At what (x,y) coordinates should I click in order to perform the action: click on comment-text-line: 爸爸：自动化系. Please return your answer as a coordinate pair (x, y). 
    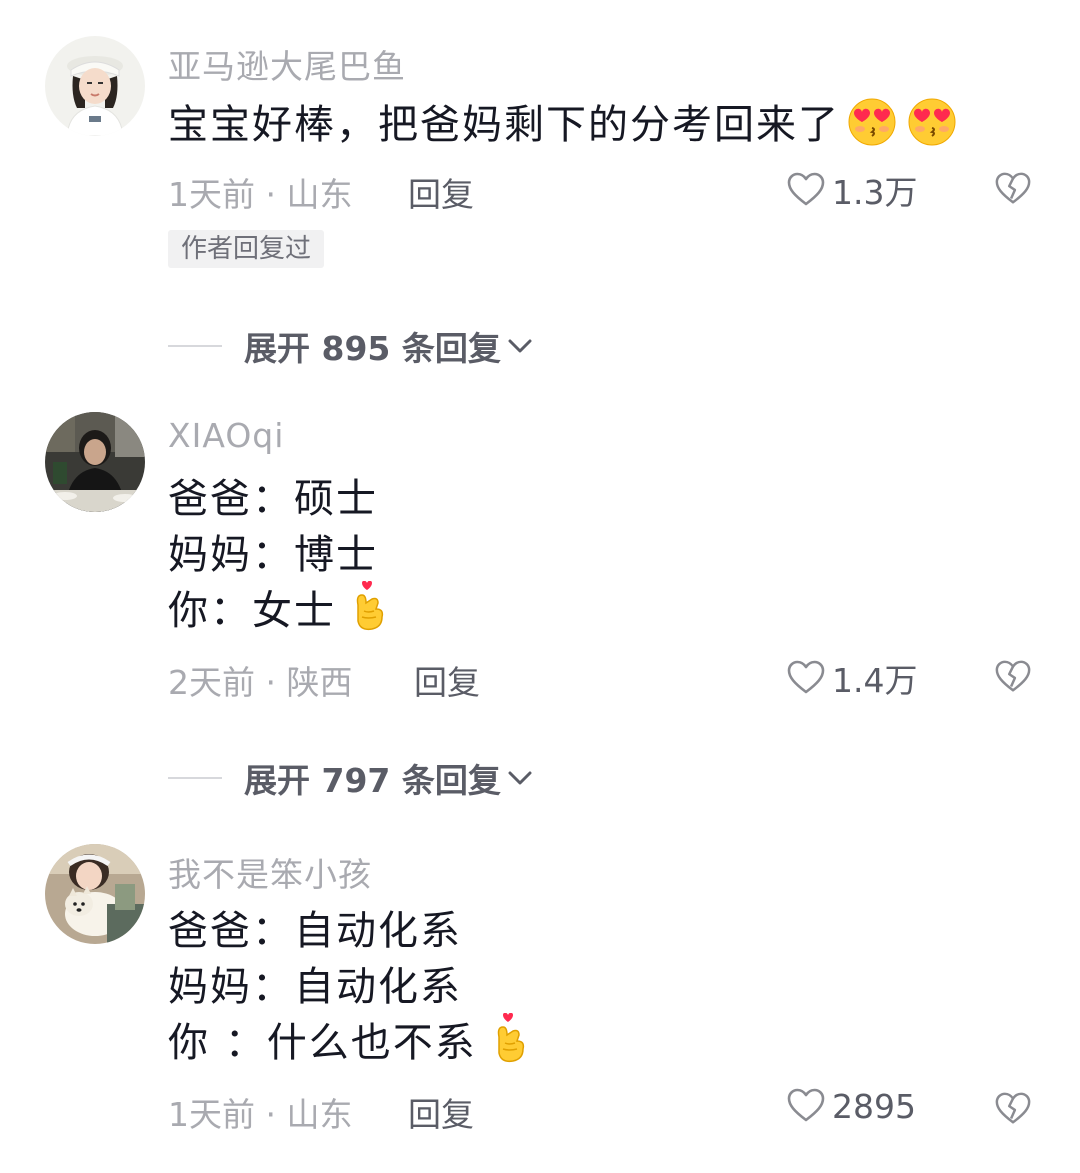
    Looking at the image, I should click on (315, 927).